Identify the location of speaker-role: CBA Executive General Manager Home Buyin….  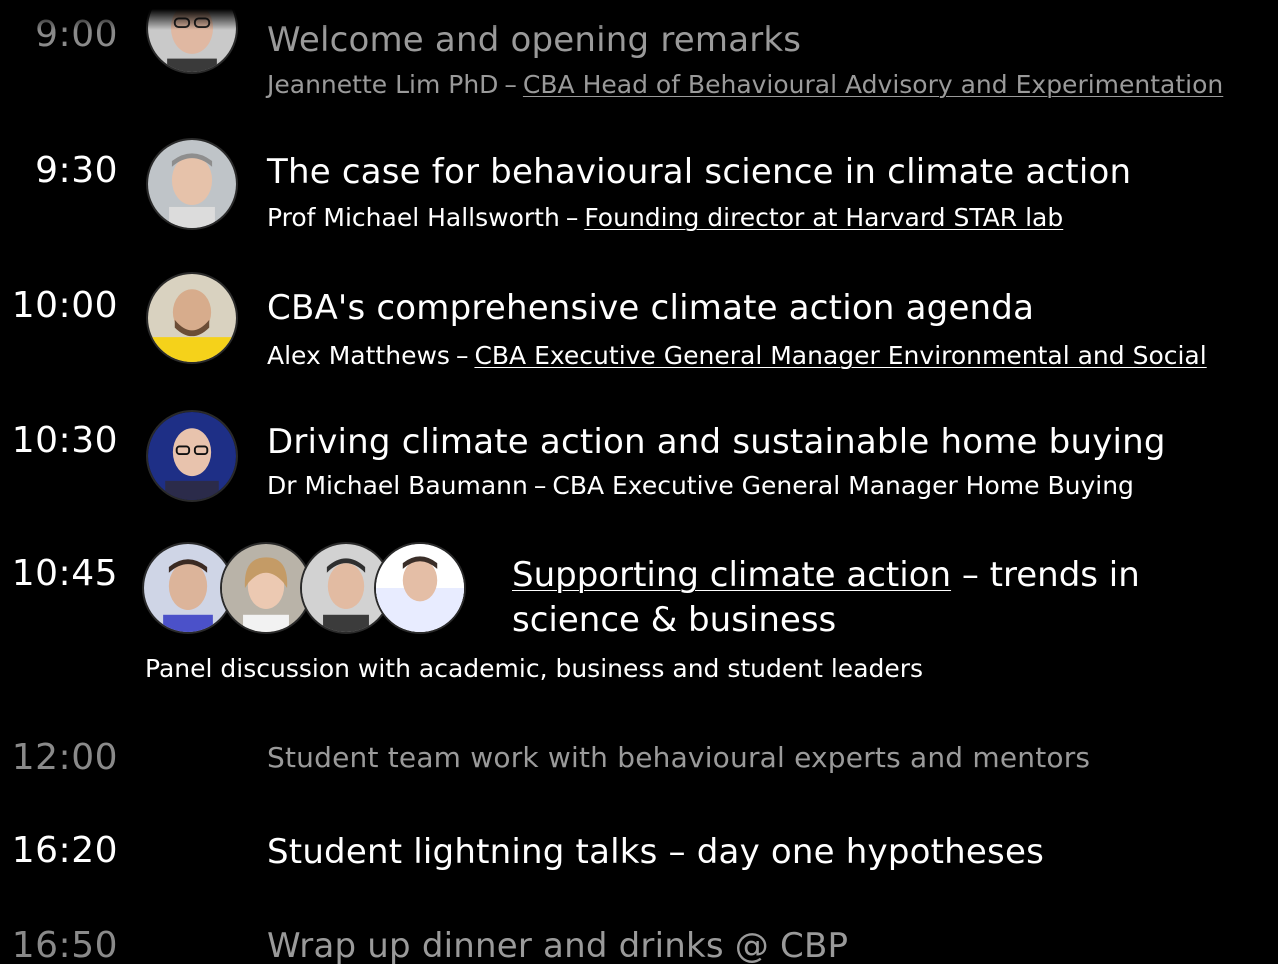
(843, 485).